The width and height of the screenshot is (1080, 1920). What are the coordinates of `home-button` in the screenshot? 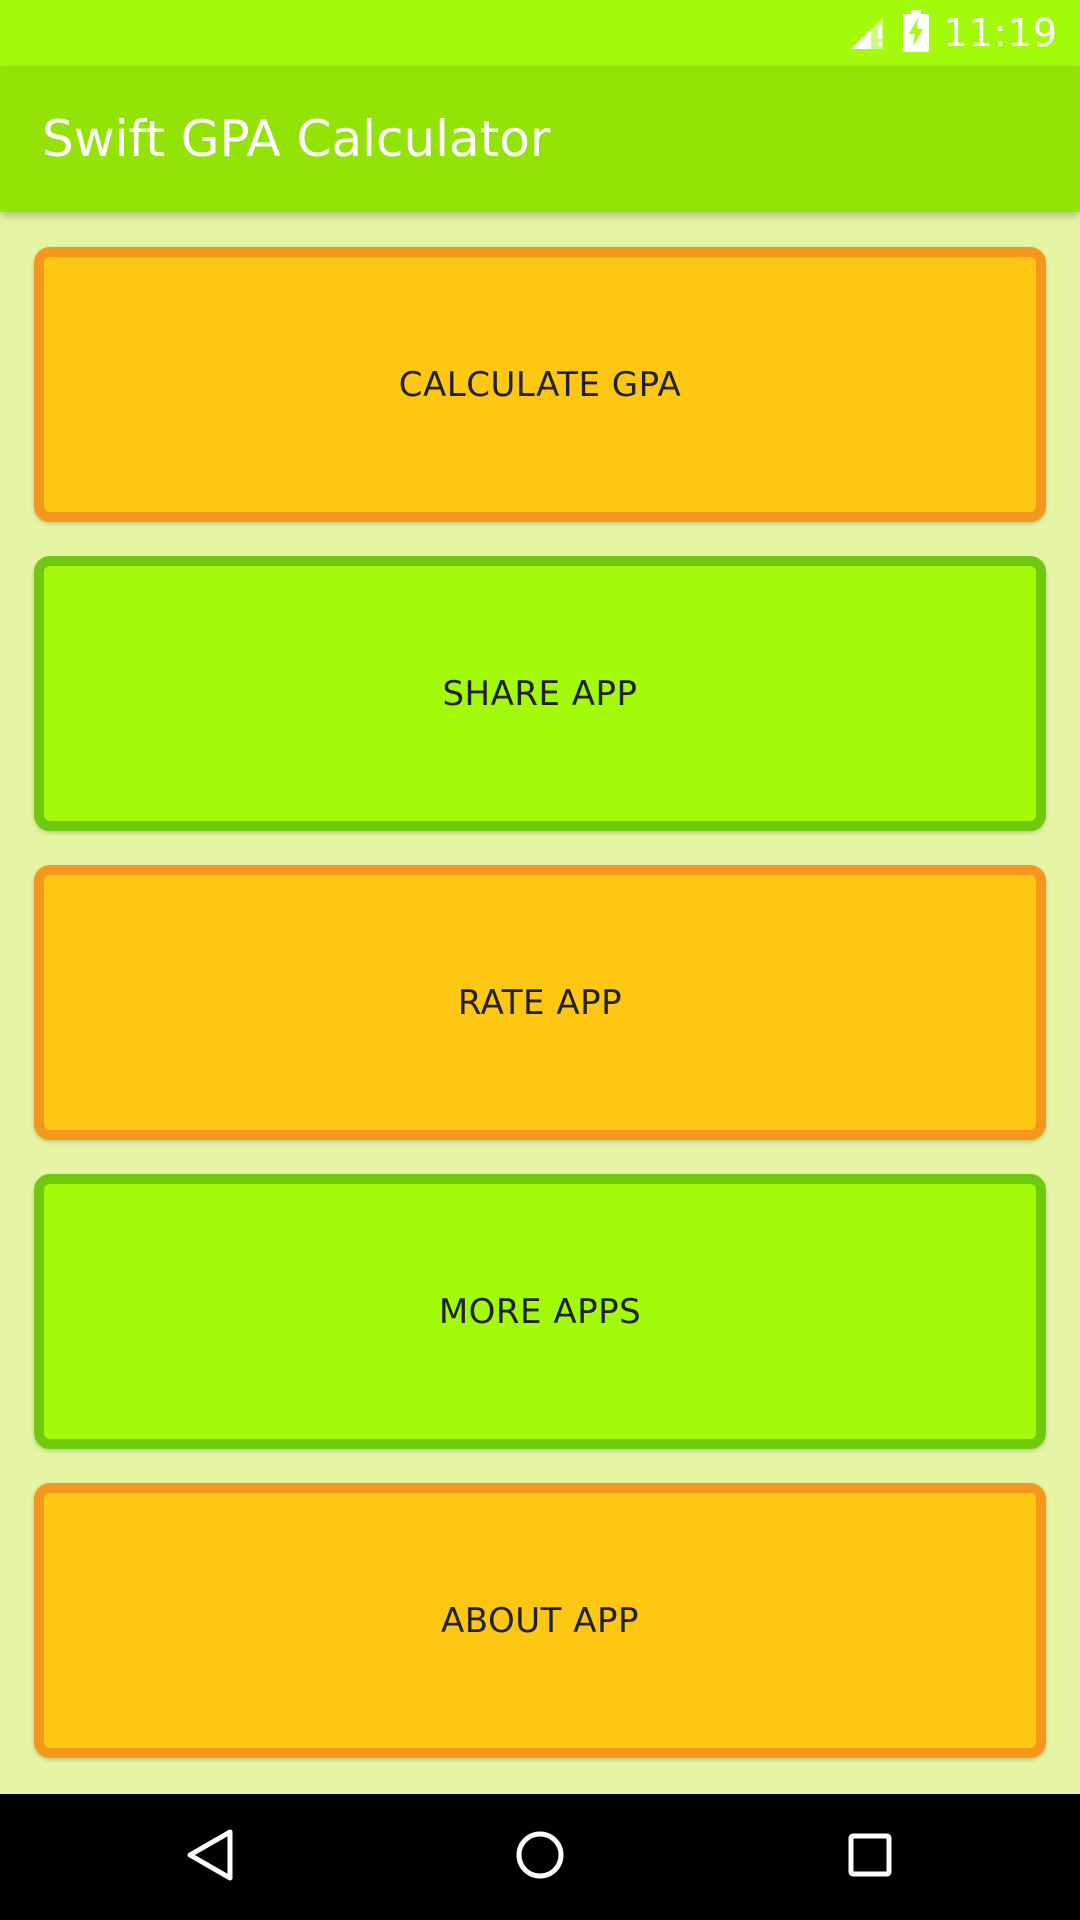 It's located at (540, 1857).